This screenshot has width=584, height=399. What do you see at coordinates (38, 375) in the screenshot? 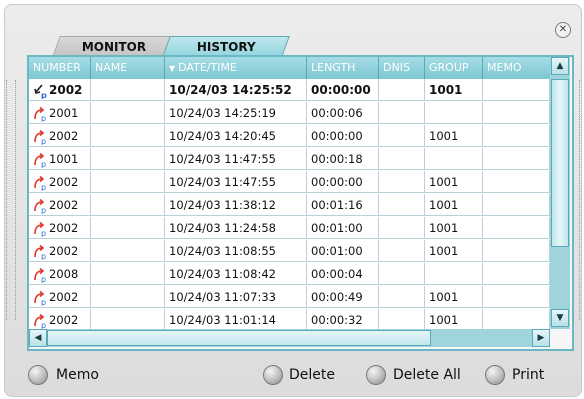
I see `memo-button` at bounding box center [38, 375].